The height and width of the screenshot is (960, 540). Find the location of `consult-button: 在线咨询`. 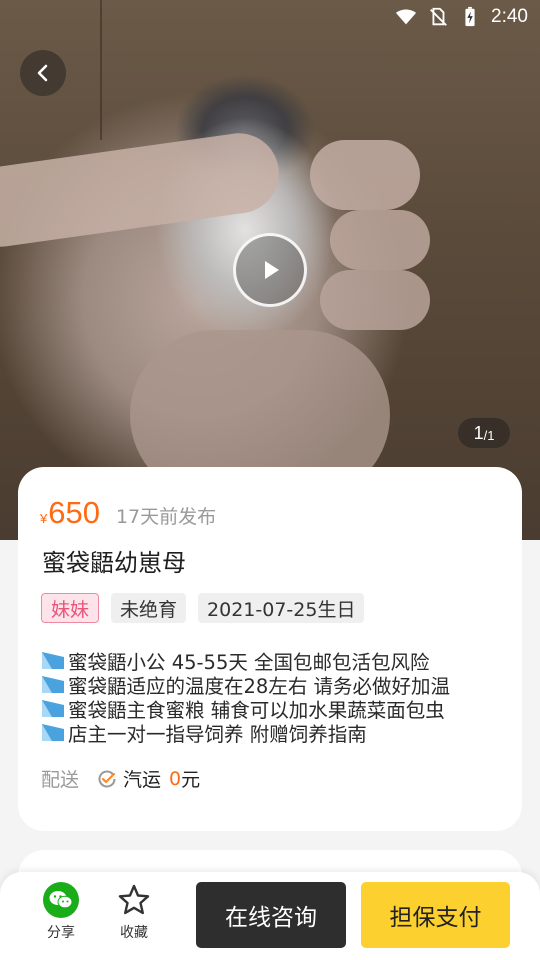

consult-button: 在线咨询 is located at coordinates (271, 915).